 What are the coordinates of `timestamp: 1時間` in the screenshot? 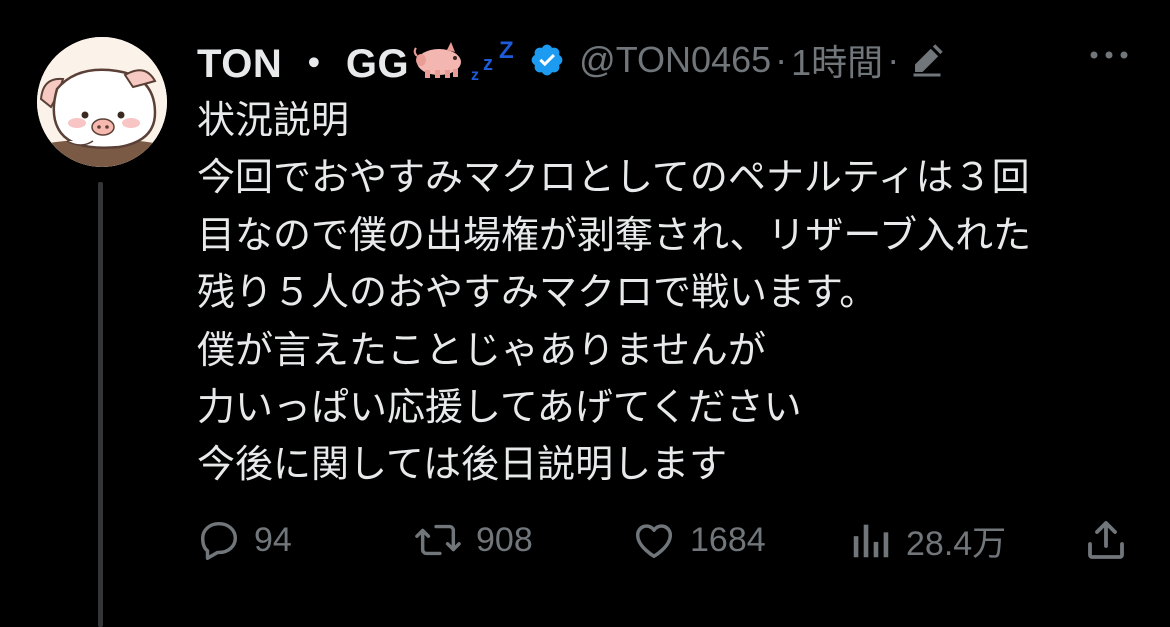 It's located at (837, 60).